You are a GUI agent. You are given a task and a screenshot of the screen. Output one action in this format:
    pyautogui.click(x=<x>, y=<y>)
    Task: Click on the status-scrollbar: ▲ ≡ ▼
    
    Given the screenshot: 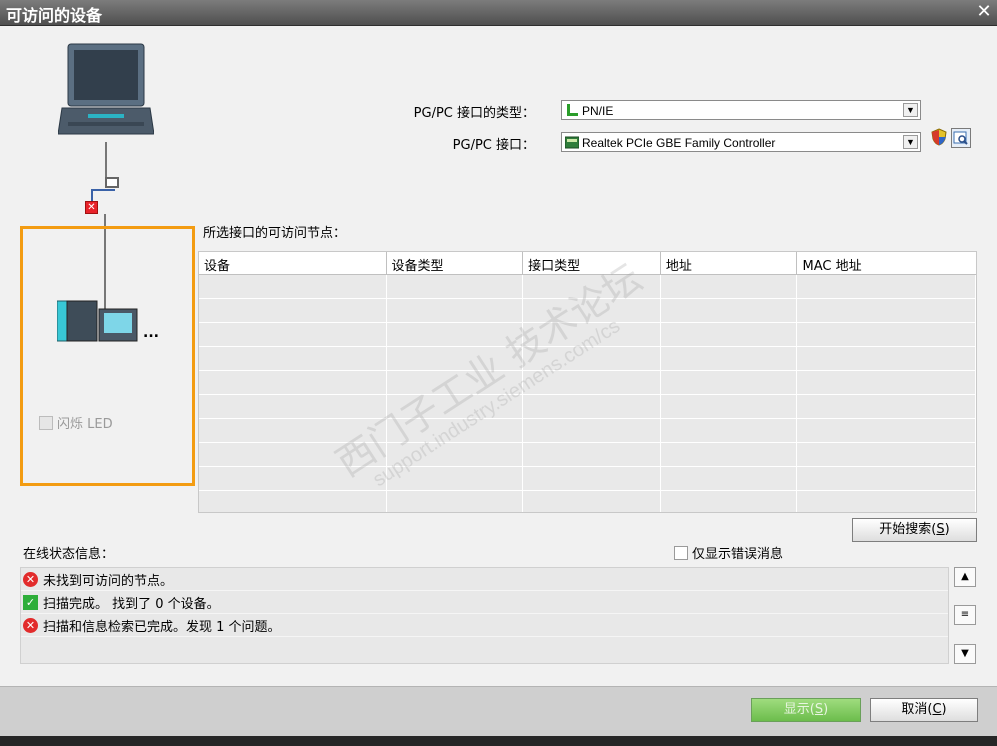 What is the action you would take?
    pyautogui.click(x=965, y=615)
    